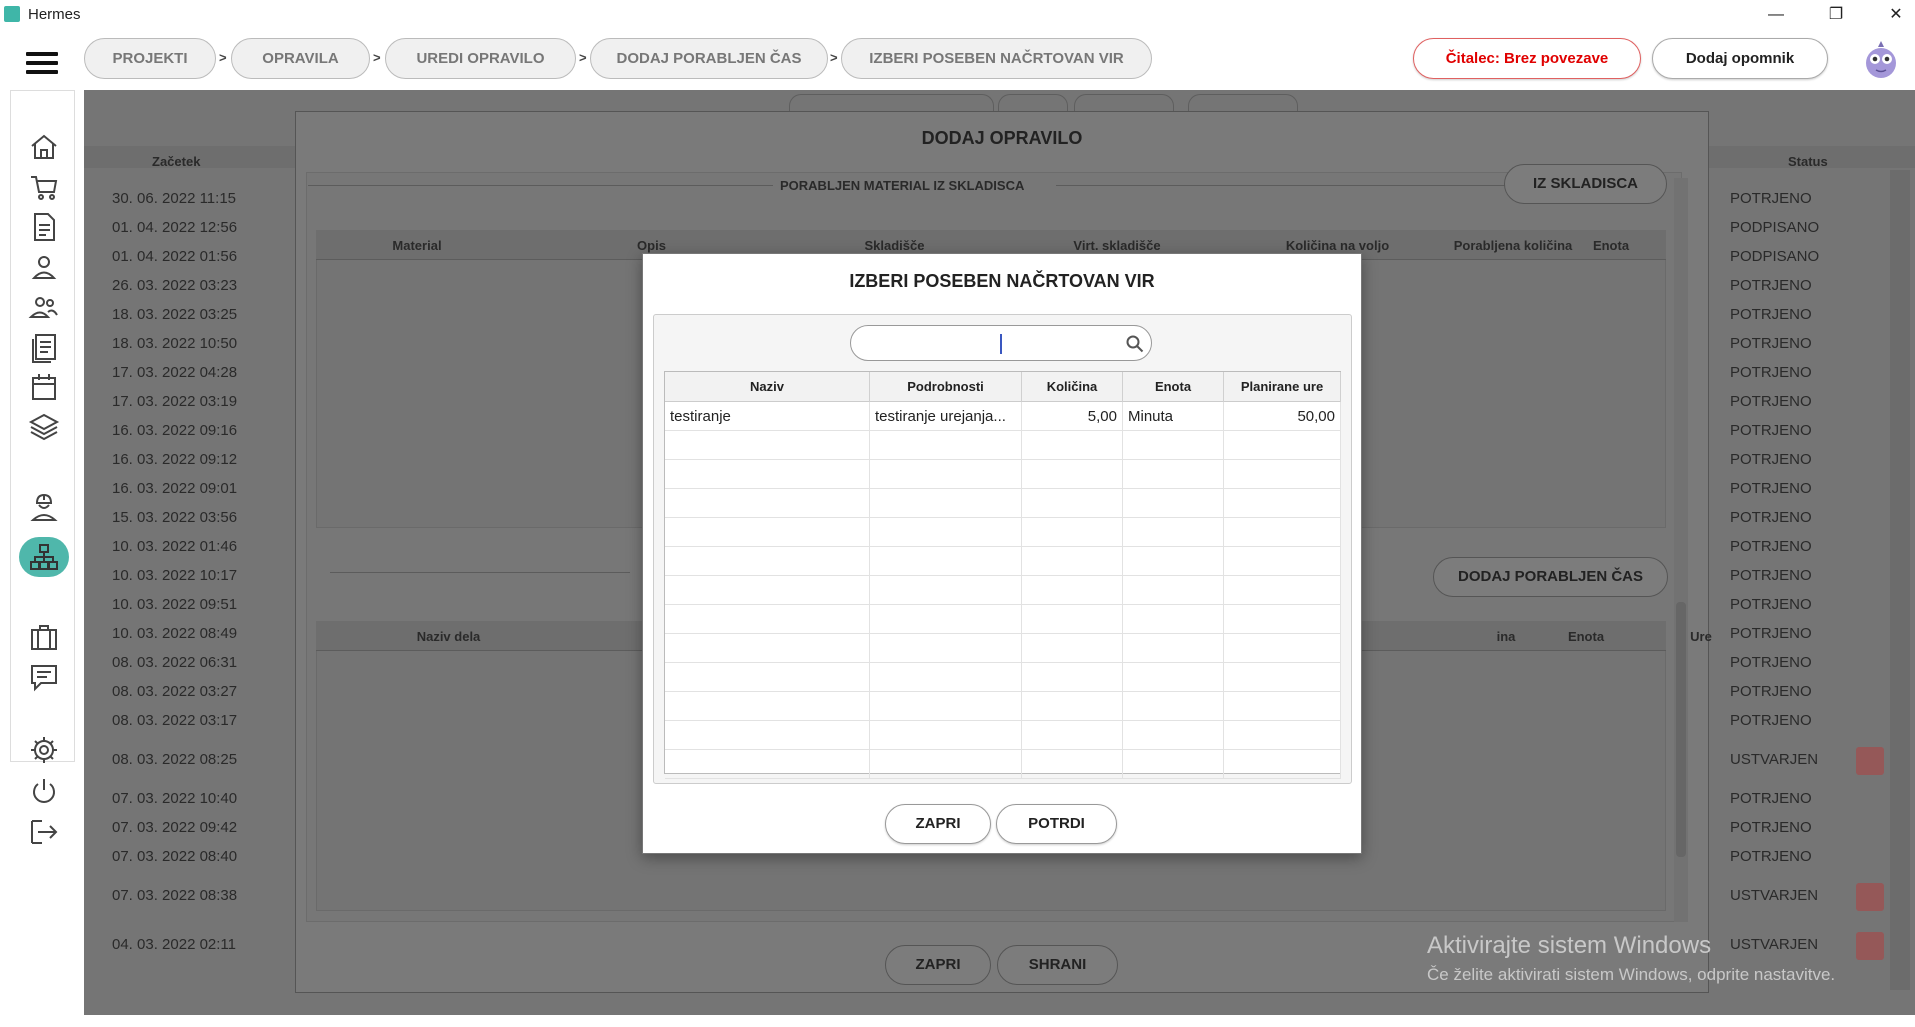  What do you see at coordinates (44, 677) in the screenshot?
I see `chat-icon` at bounding box center [44, 677].